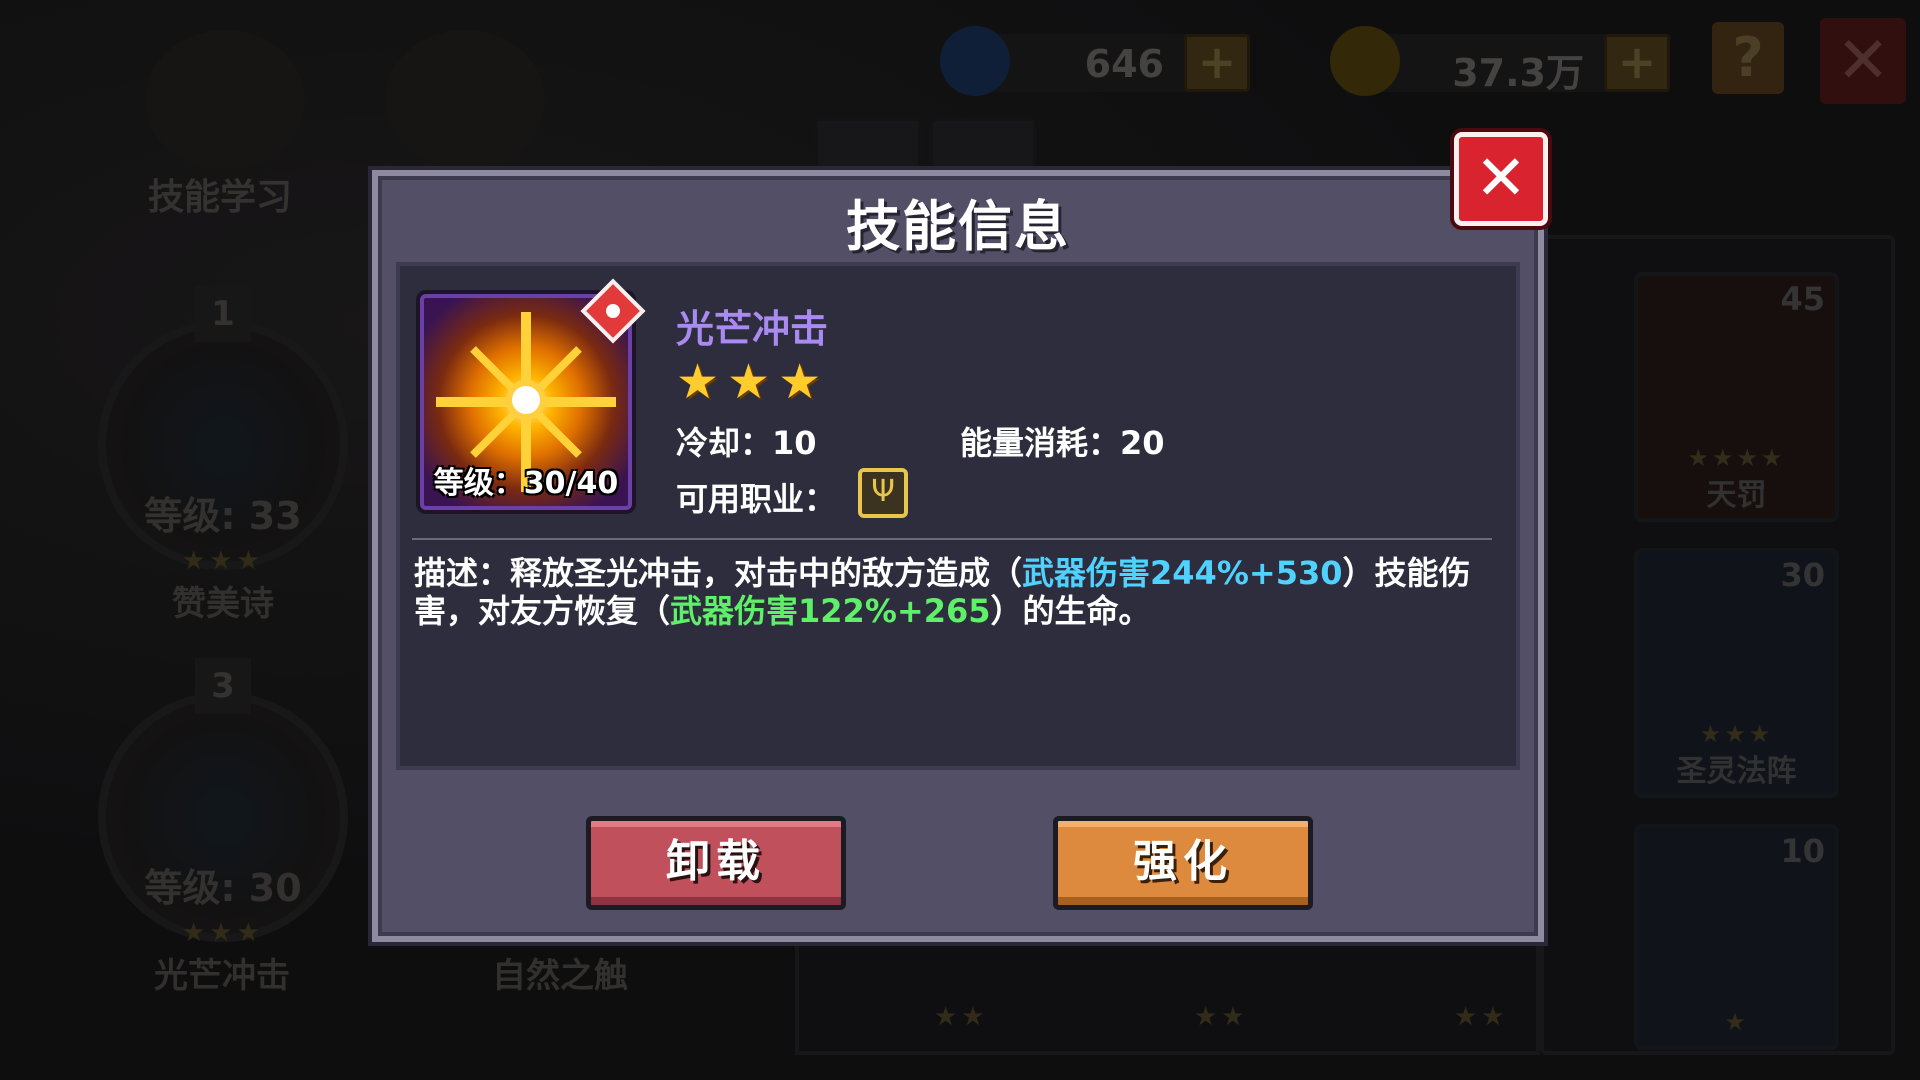 The height and width of the screenshot is (1080, 1920). Describe the element at coordinates (752, 329) in the screenshot. I see `skill-name: 光芒冲击` at that location.